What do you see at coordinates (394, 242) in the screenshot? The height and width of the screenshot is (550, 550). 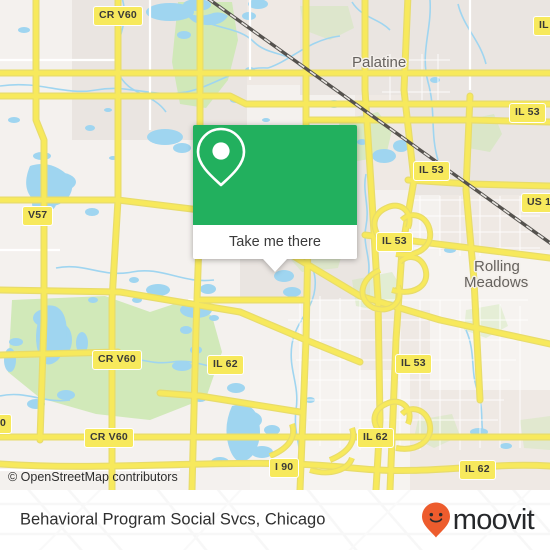 I see `road-shield-il-53-mid: IL 53` at bounding box center [394, 242].